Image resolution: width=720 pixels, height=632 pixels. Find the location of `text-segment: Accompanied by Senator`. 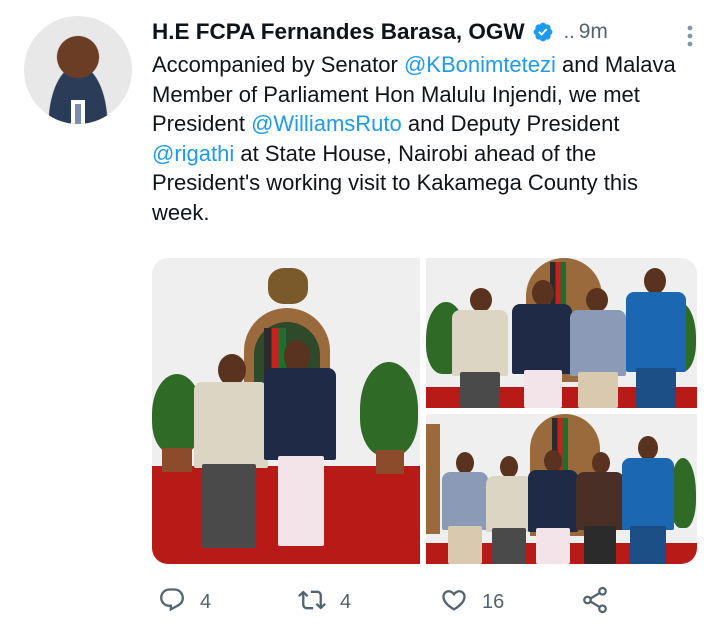

text-segment: Accompanied by Senator is located at coordinates (278, 64).